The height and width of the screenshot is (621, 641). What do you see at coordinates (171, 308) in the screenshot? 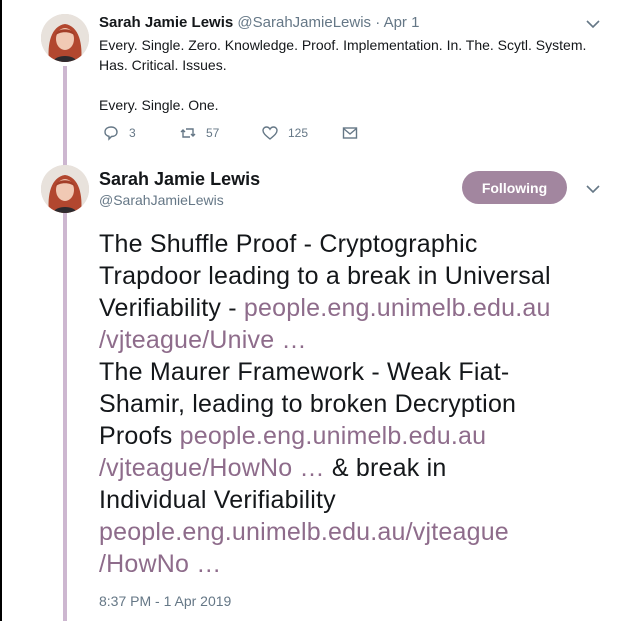
I see `tweet-text-segment: Verifiability -` at bounding box center [171, 308].